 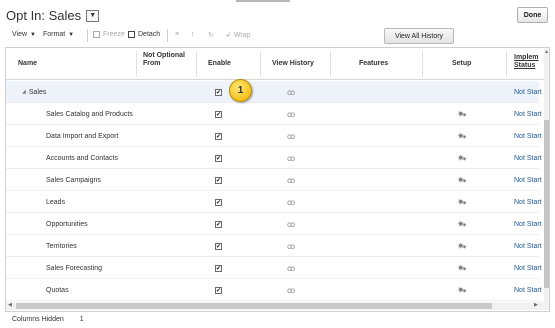 What do you see at coordinates (274, 268) in the screenshot?
I see `table-row: Sales Forecasting ✔ ꝏ ✷ ✷ Not Start` at bounding box center [274, 268].